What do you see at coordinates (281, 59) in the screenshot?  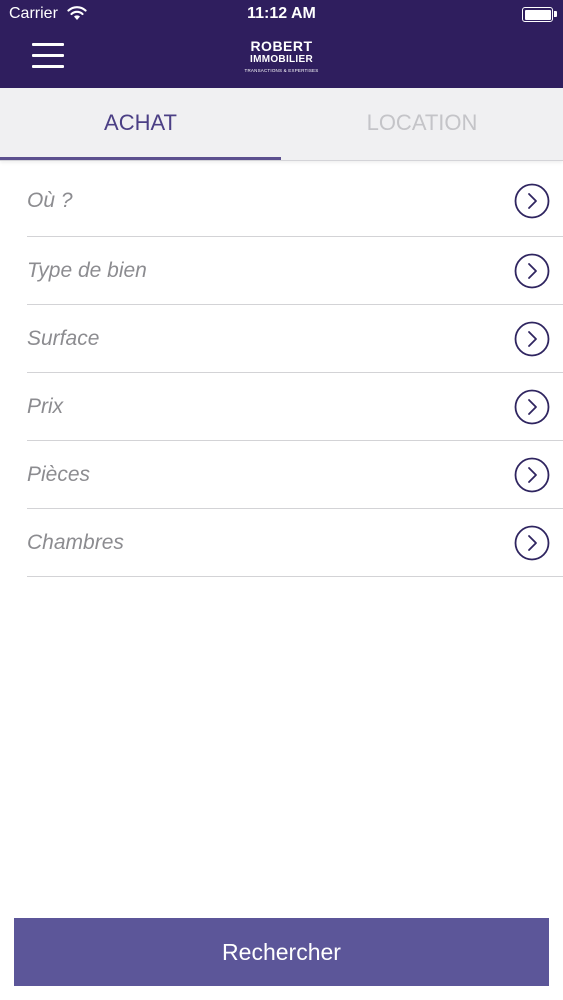 I see `logo-subtitle: IMMOBILIER` at bounding box center [281, 59].